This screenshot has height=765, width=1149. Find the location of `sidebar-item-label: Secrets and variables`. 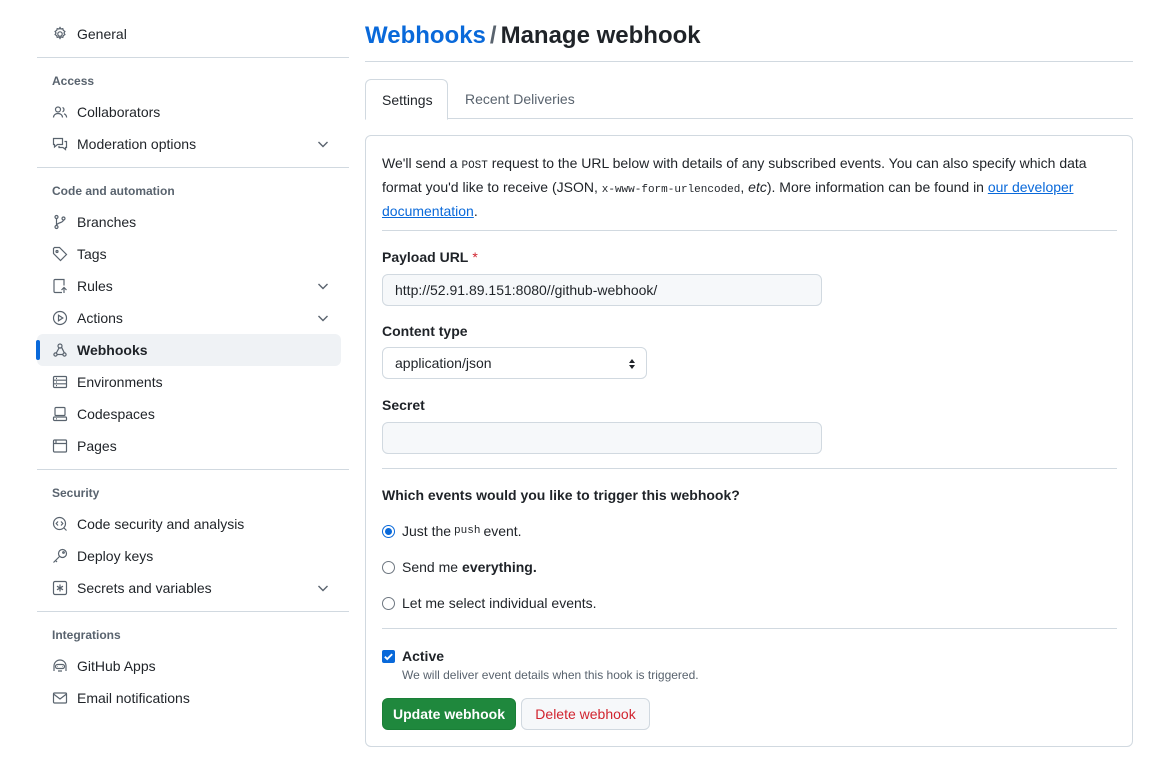

sidebar-item-label: Secrets and variables is located at coordinates (144, 588).